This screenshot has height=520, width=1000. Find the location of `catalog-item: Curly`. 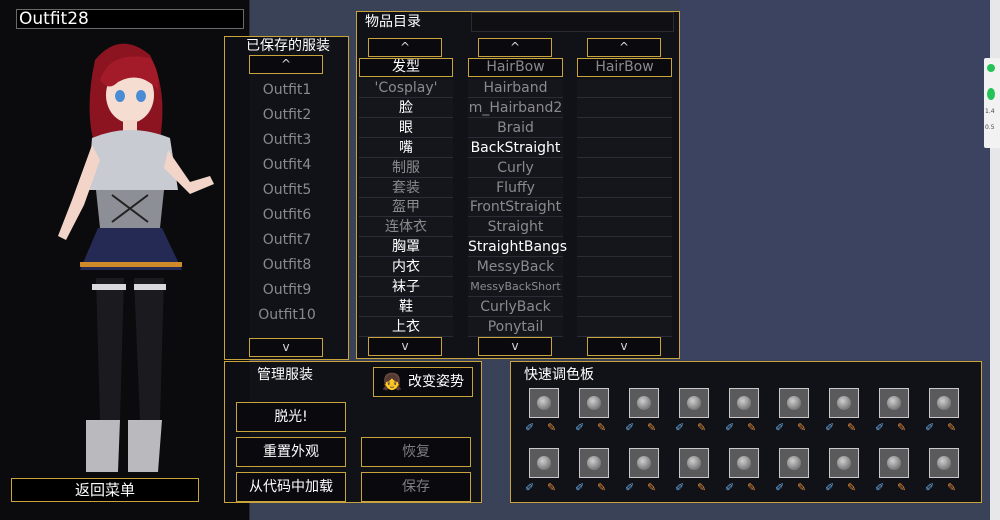

catalog-item: Curly is located at coordinates (515, 168).